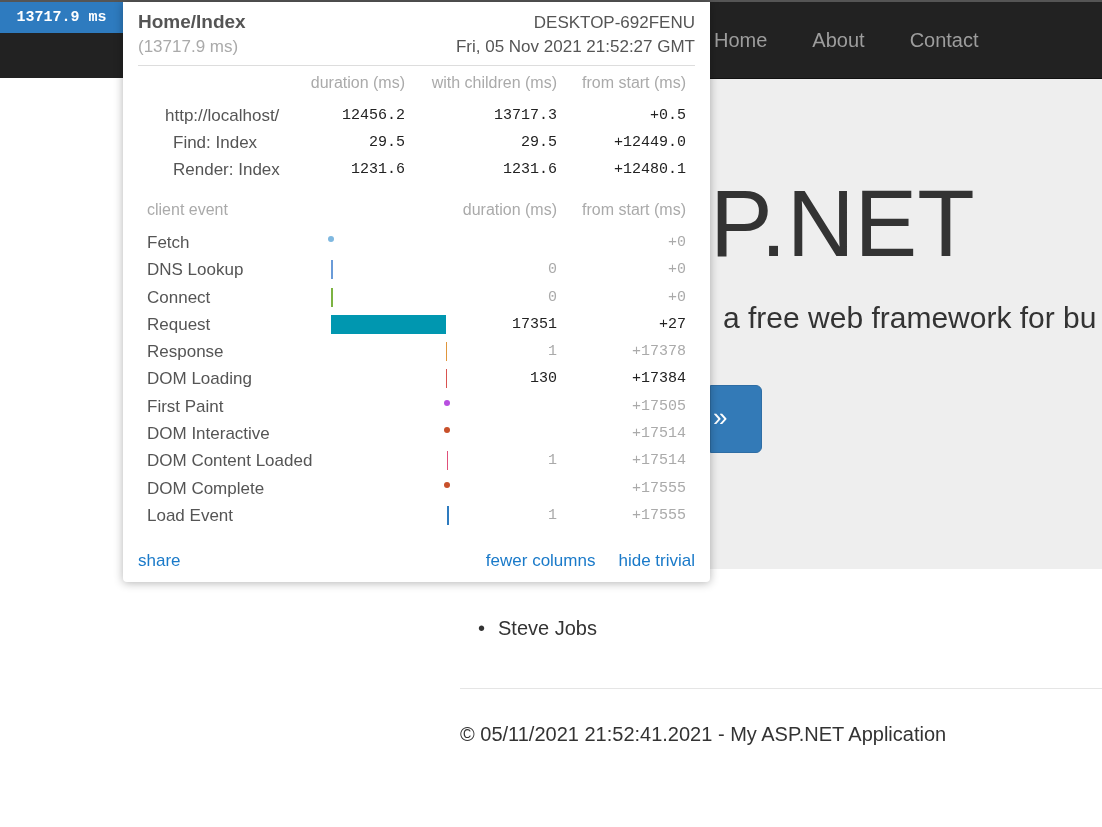 This screenshot has height=827, width=1102. Describe the element at coordinates (741, 40) in the screenshot. I see `nav-link: Home` at that location.